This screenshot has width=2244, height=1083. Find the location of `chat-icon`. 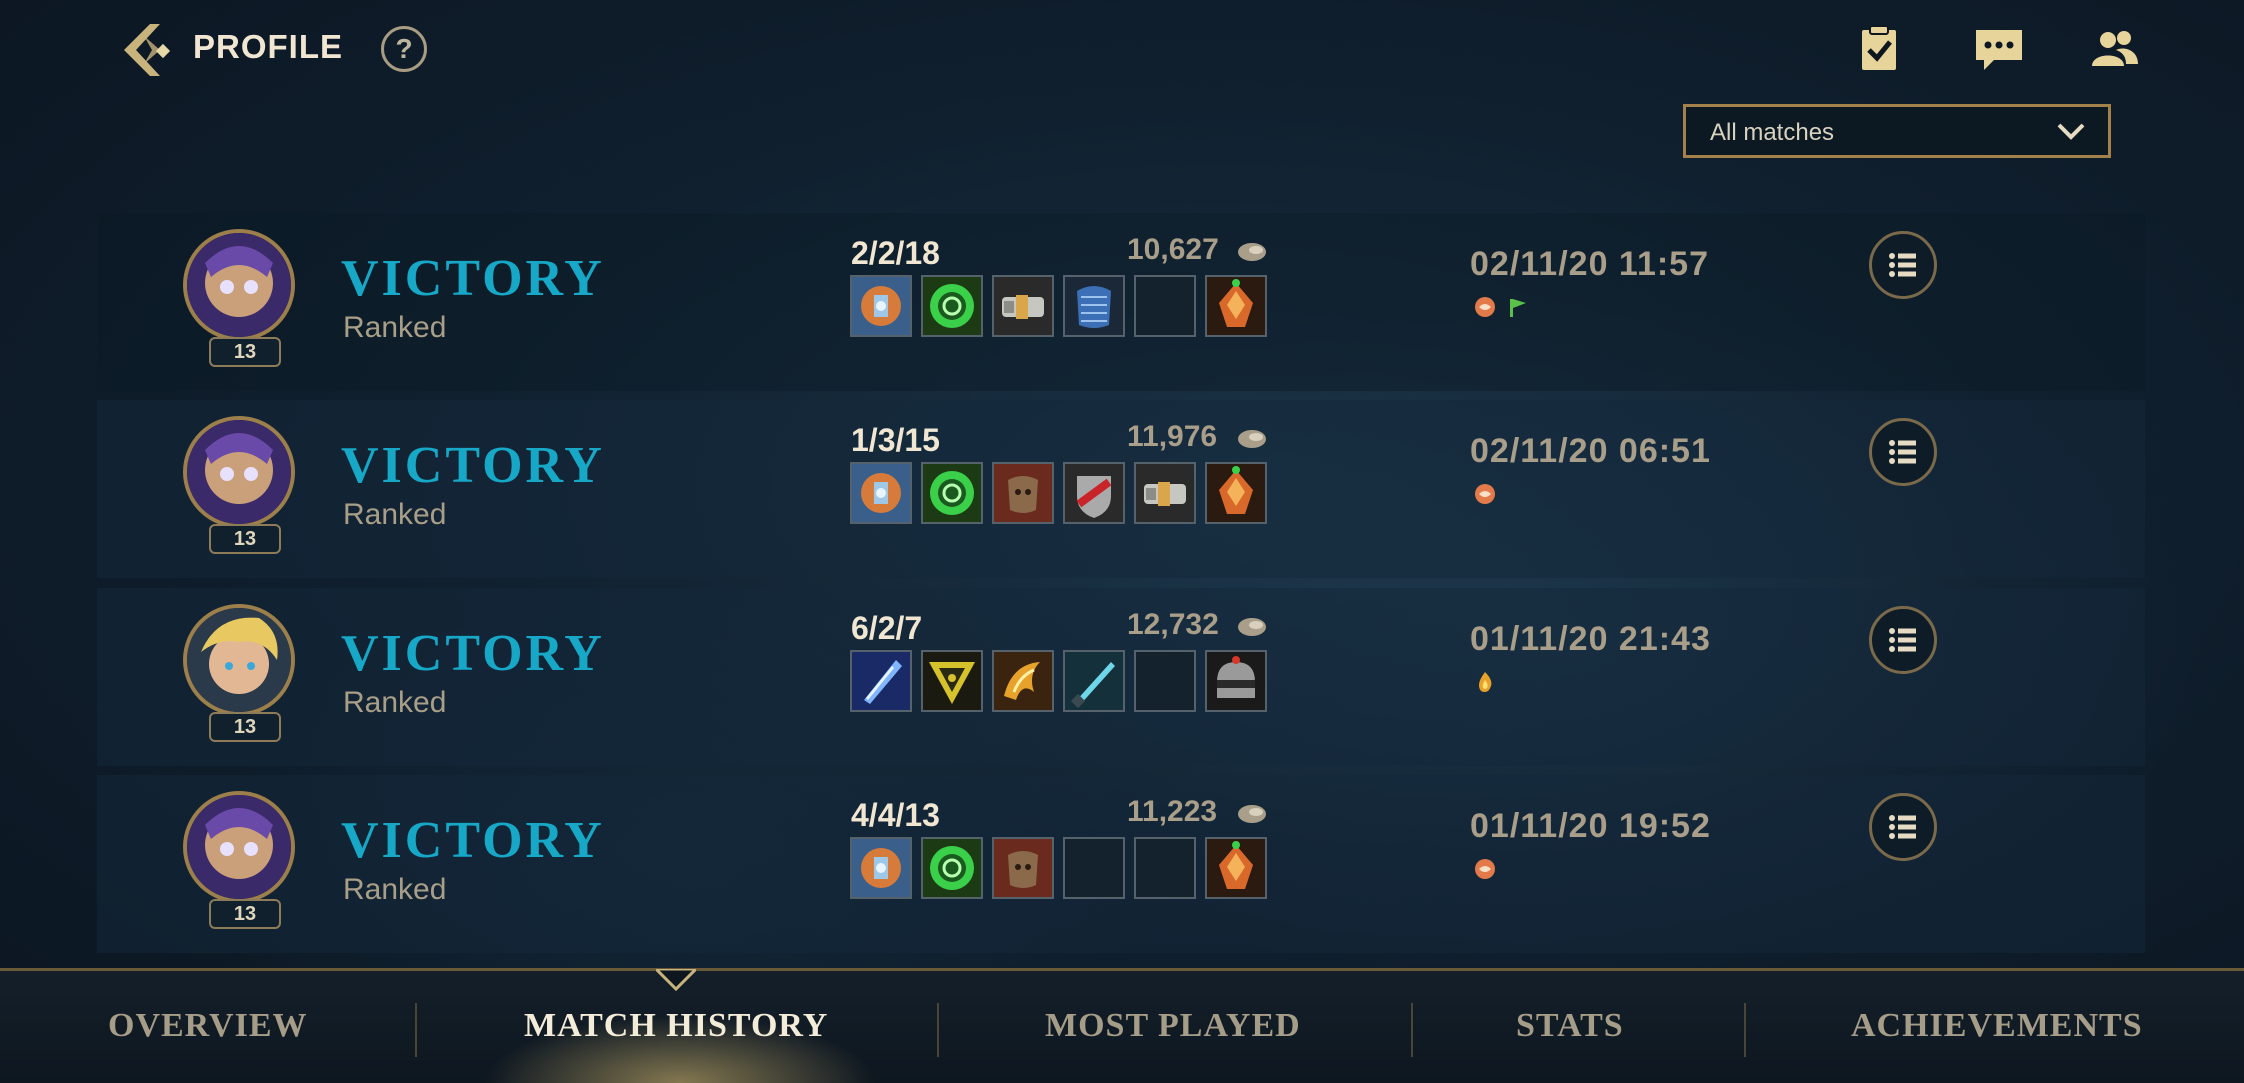

chat-icon is located at coordinates (1999, 49).